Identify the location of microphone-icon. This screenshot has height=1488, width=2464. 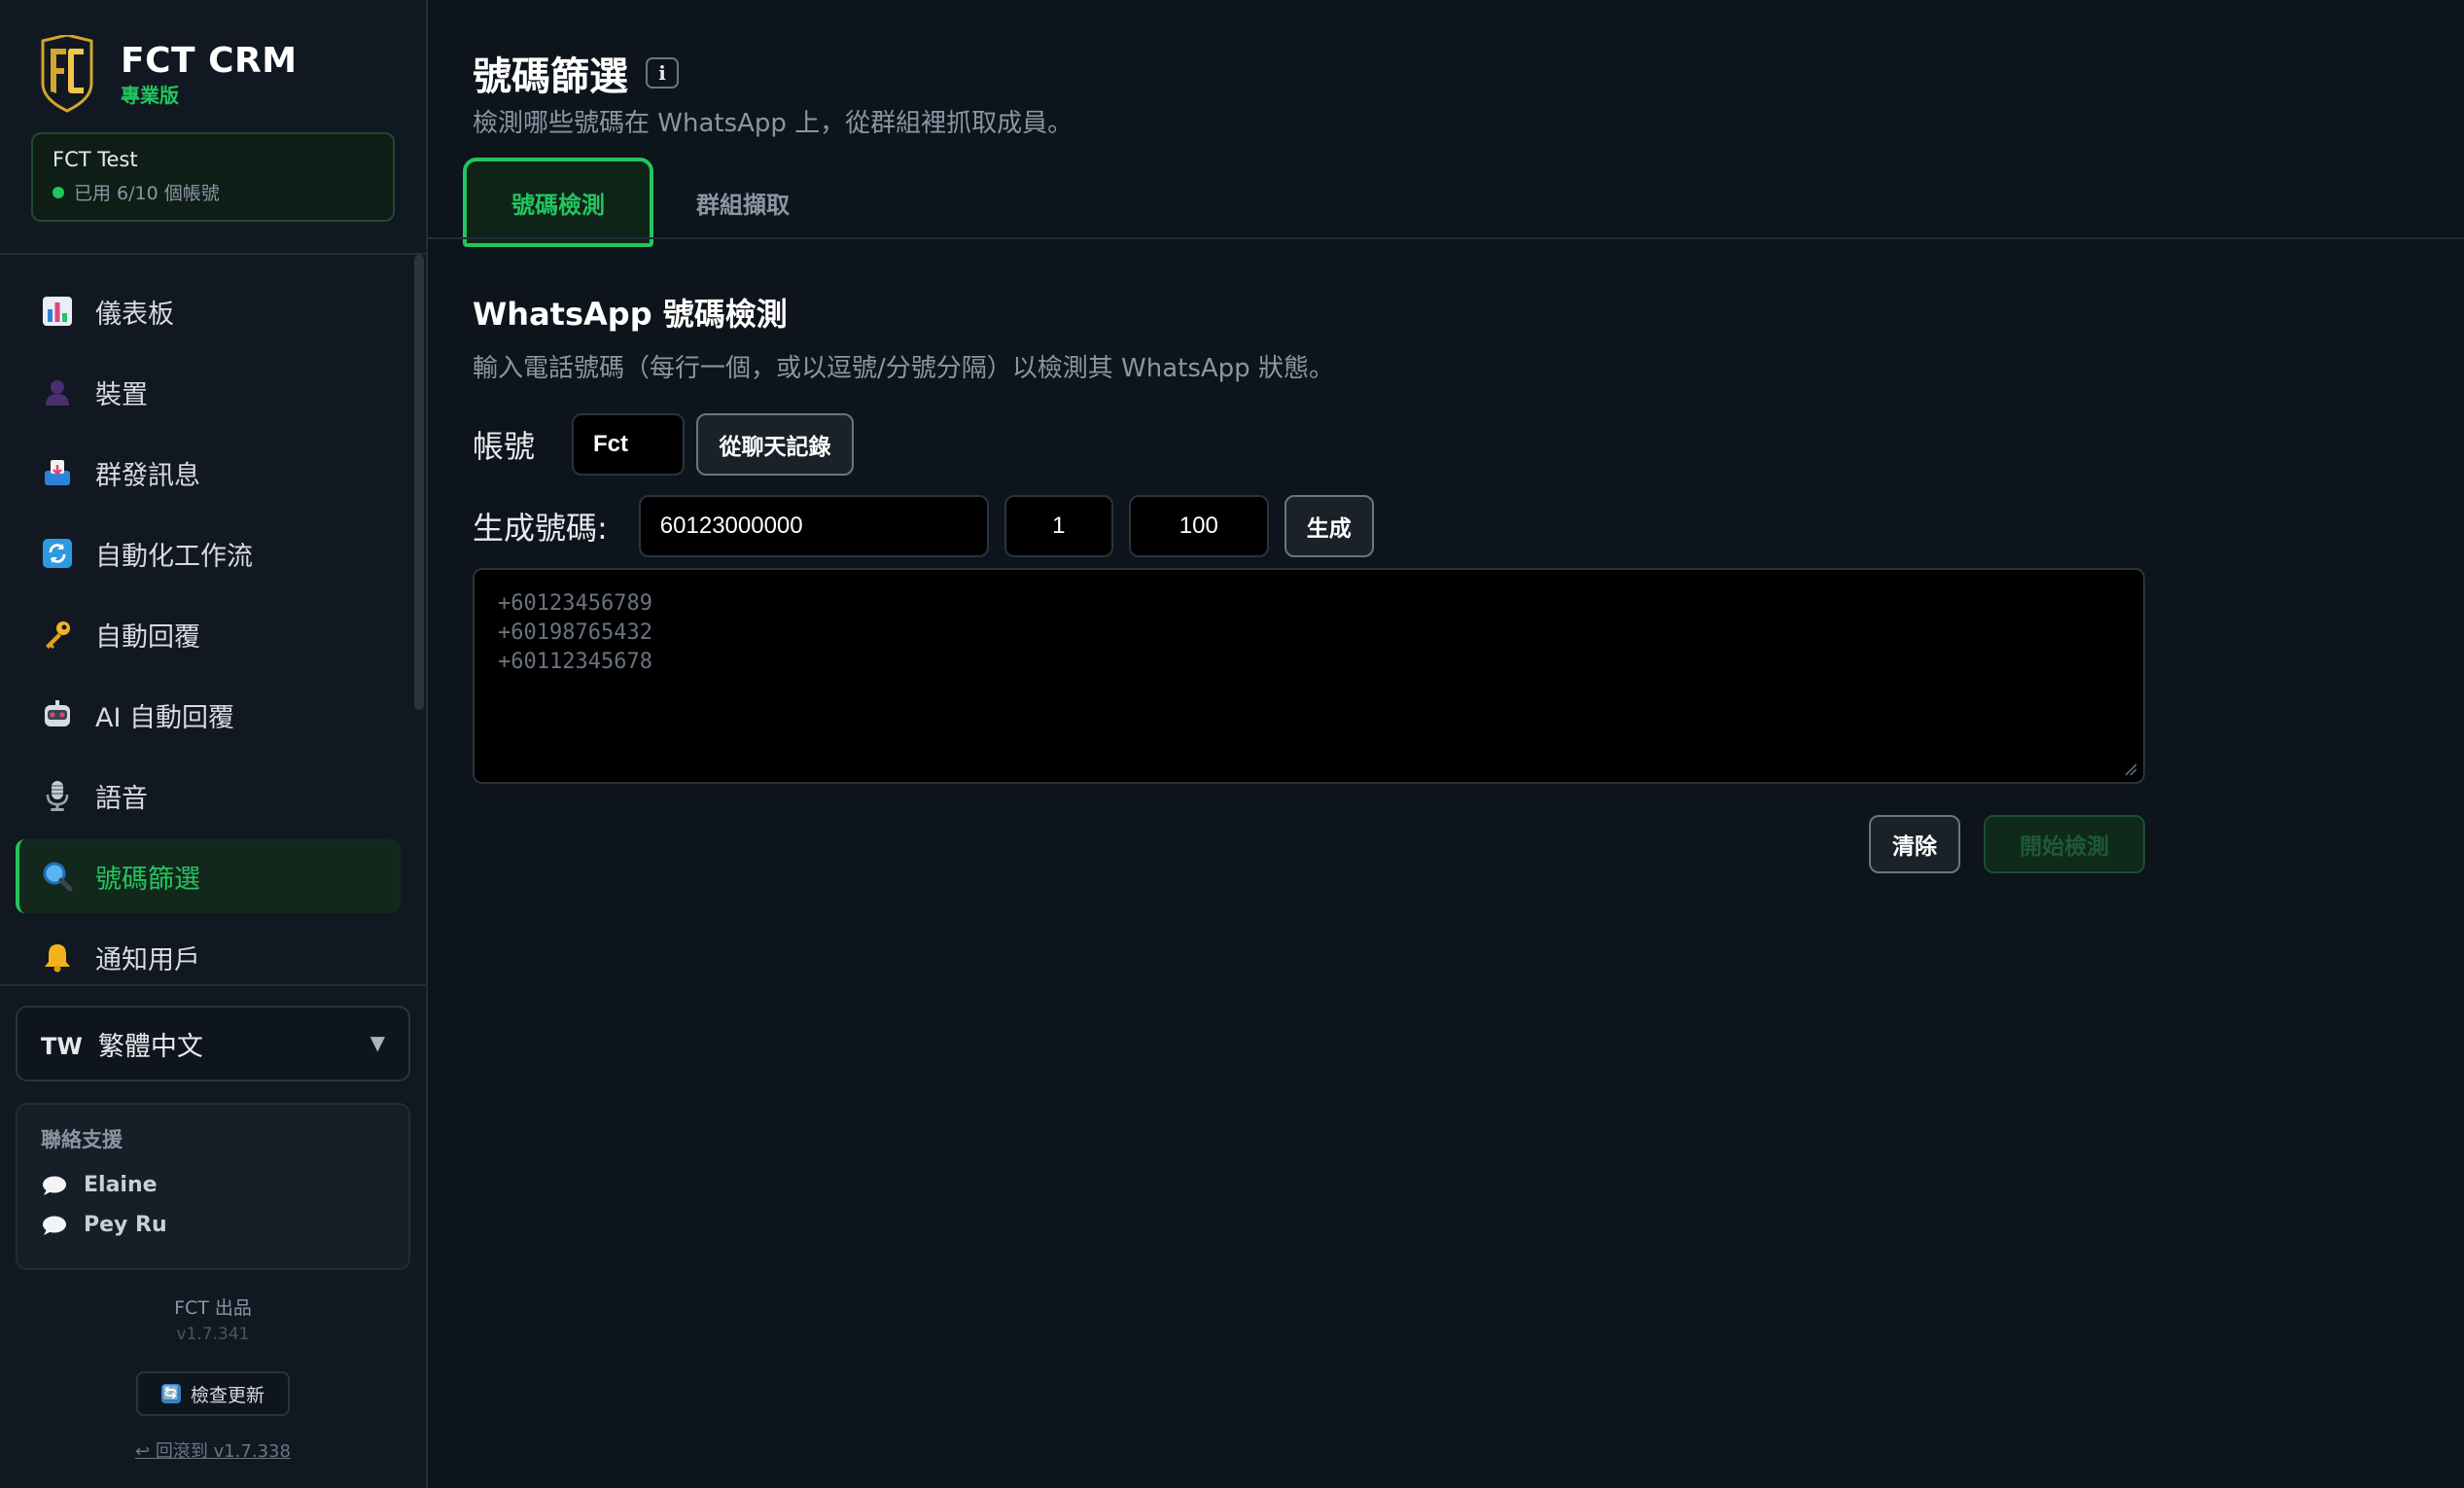
(57, 796).